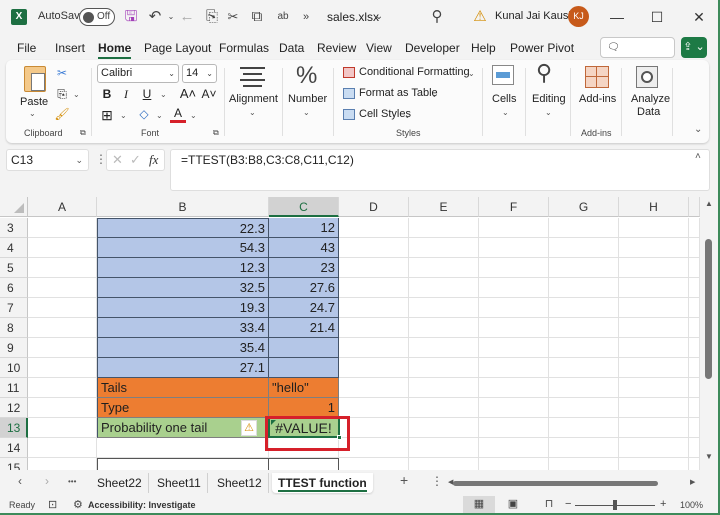 The height and width of the screenshot is (515, 720). I want to click on tab-page-layout: Page Layout, so click(177, 48).